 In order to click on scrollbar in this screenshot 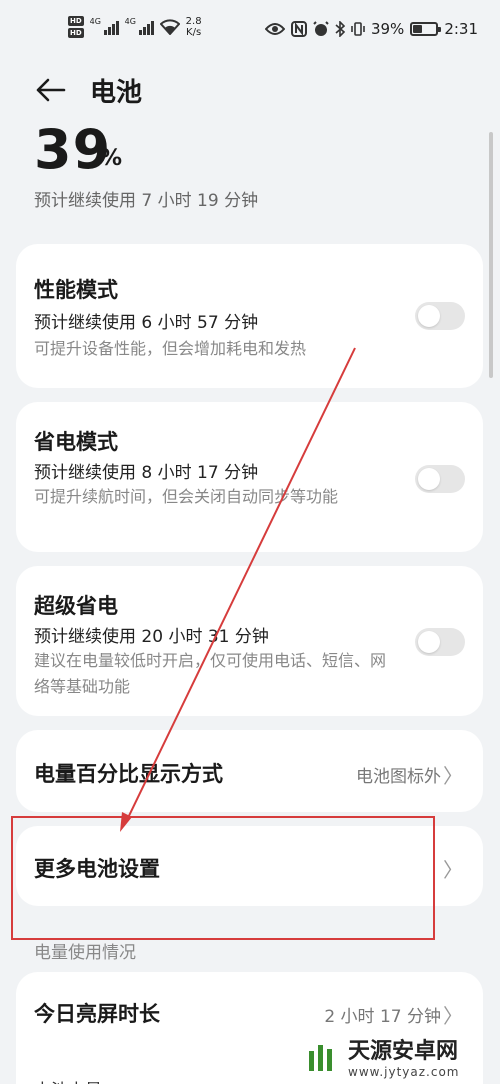, I will do `click(491, 255)`.